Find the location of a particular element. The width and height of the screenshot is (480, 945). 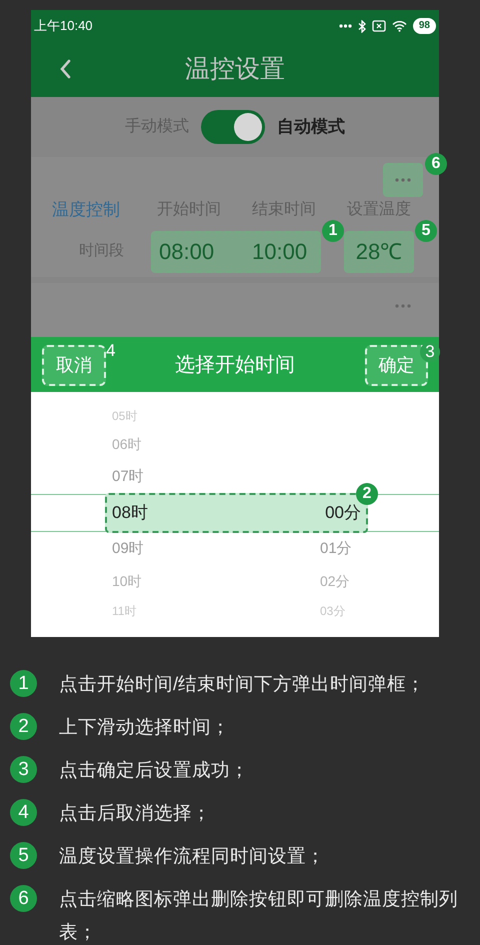

minute-option: 02分 is located at coordinates (335, 581).